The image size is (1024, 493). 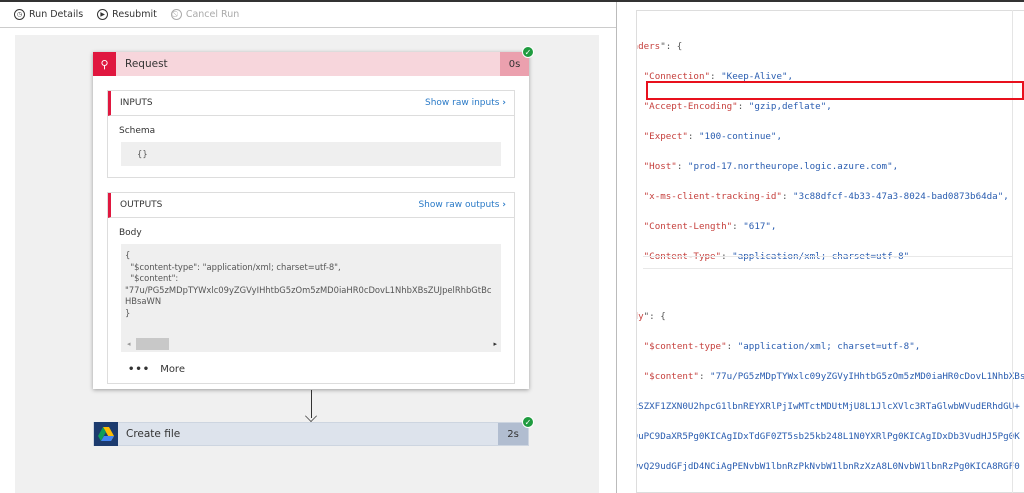 I want to click on run-details-button: ◷ Run Details, so click(x=48, y=14).